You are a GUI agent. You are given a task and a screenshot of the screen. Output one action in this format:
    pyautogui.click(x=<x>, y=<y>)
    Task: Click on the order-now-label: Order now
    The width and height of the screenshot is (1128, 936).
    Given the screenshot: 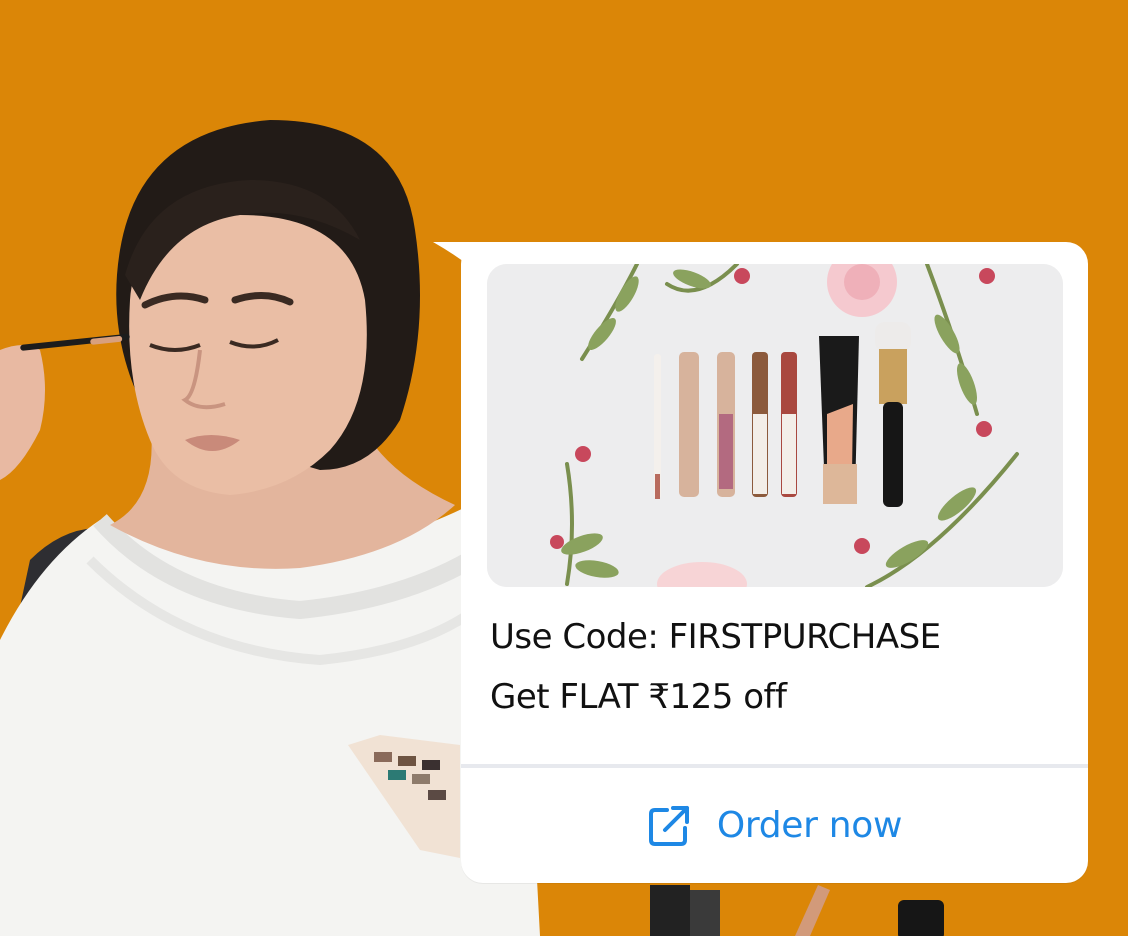 What is the action you would take?
    pyautogui.click(x=809, y=825)
    